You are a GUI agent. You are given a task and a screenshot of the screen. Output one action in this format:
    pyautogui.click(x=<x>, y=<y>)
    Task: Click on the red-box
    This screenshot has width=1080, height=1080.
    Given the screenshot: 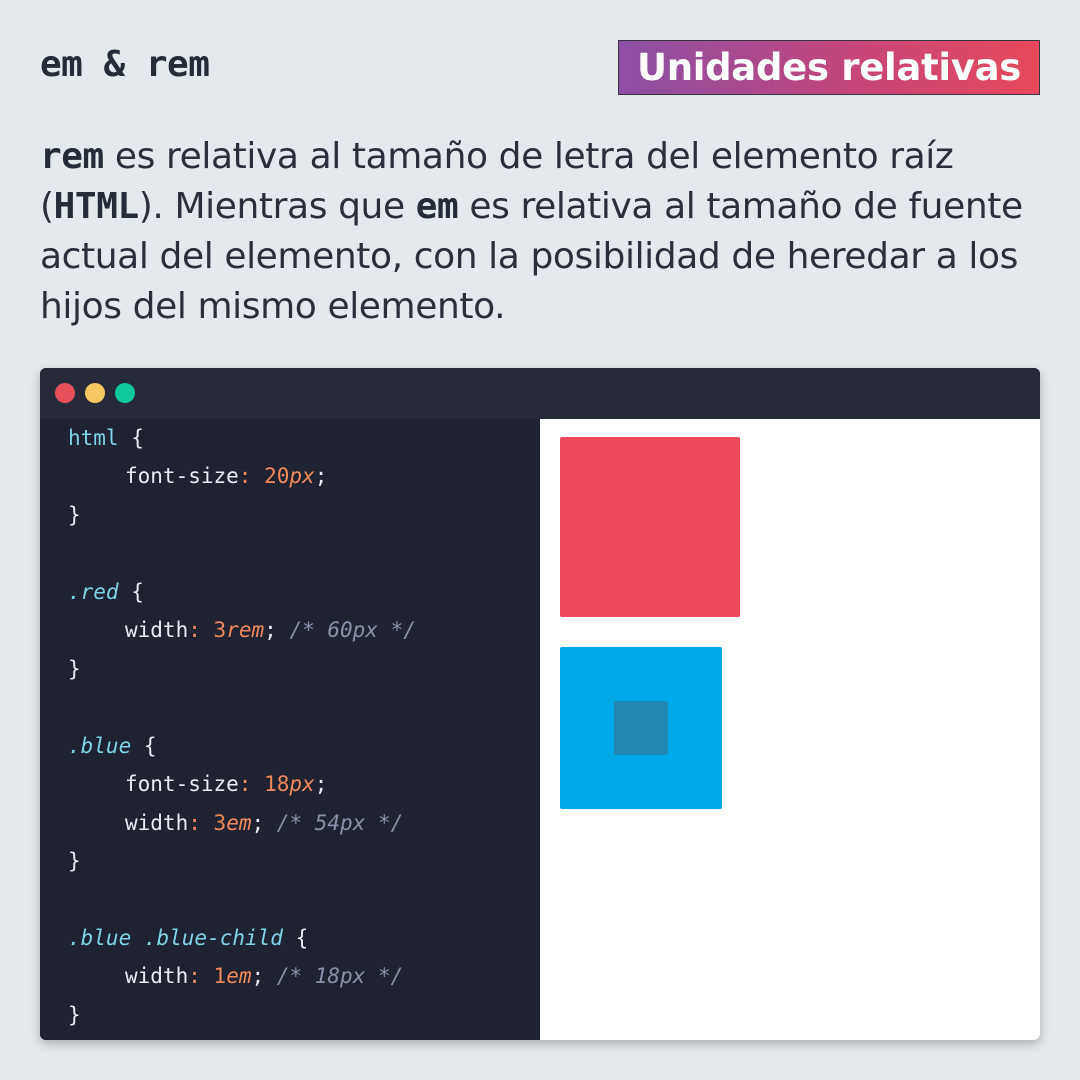 What is the action you would take?
    pyautogui.click(x=650, y=527)
    